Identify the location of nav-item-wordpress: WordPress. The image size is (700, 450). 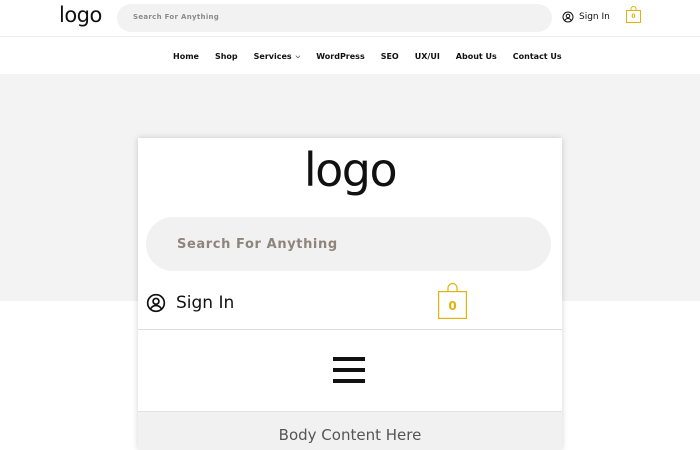
(340, 56).